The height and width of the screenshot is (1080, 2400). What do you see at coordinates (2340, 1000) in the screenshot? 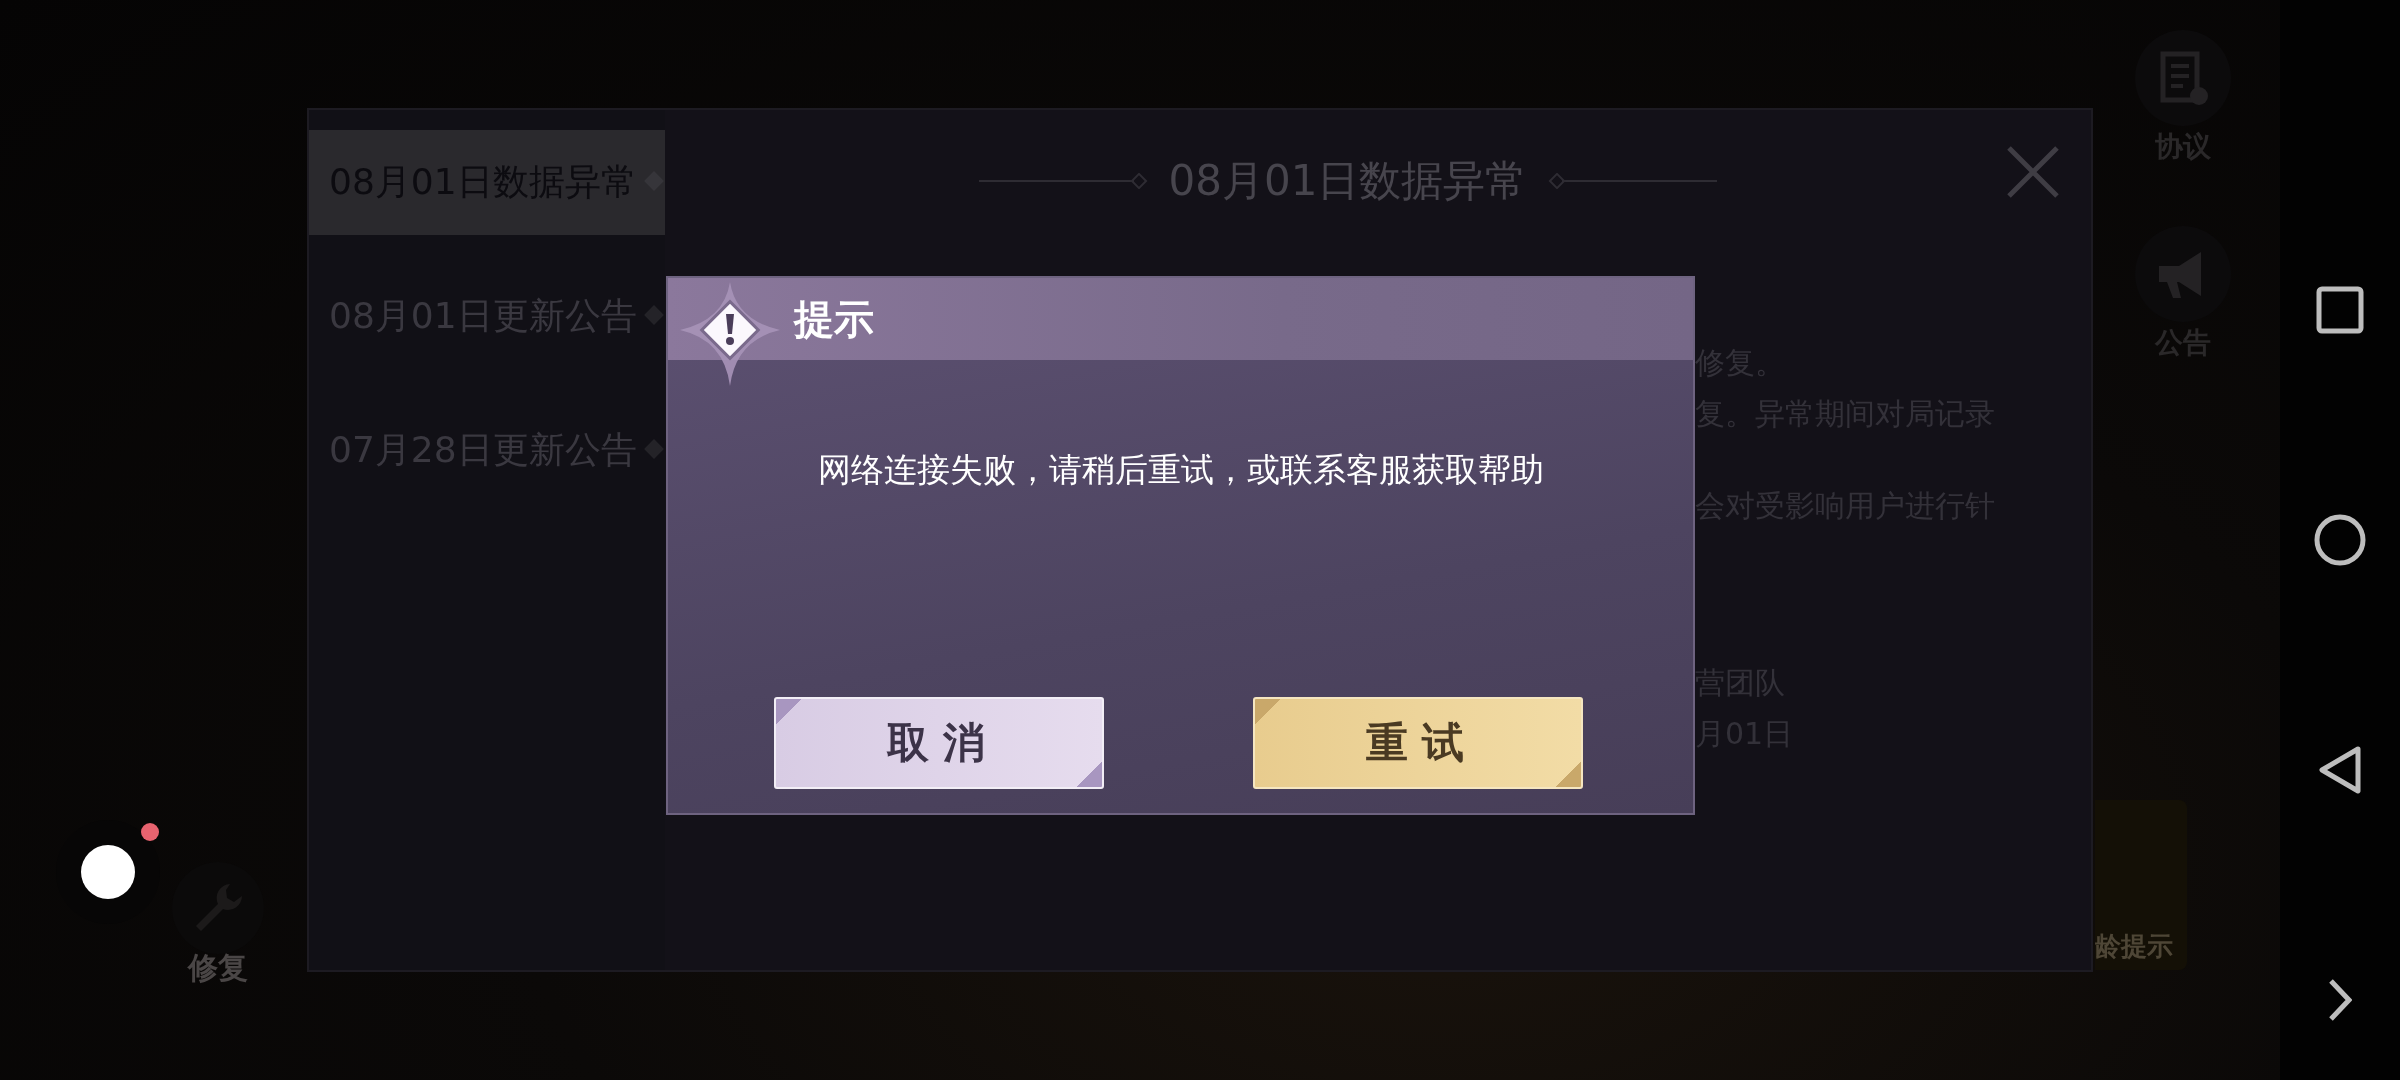
I see `chevron-icon` at bounding box center [2340, 1000].